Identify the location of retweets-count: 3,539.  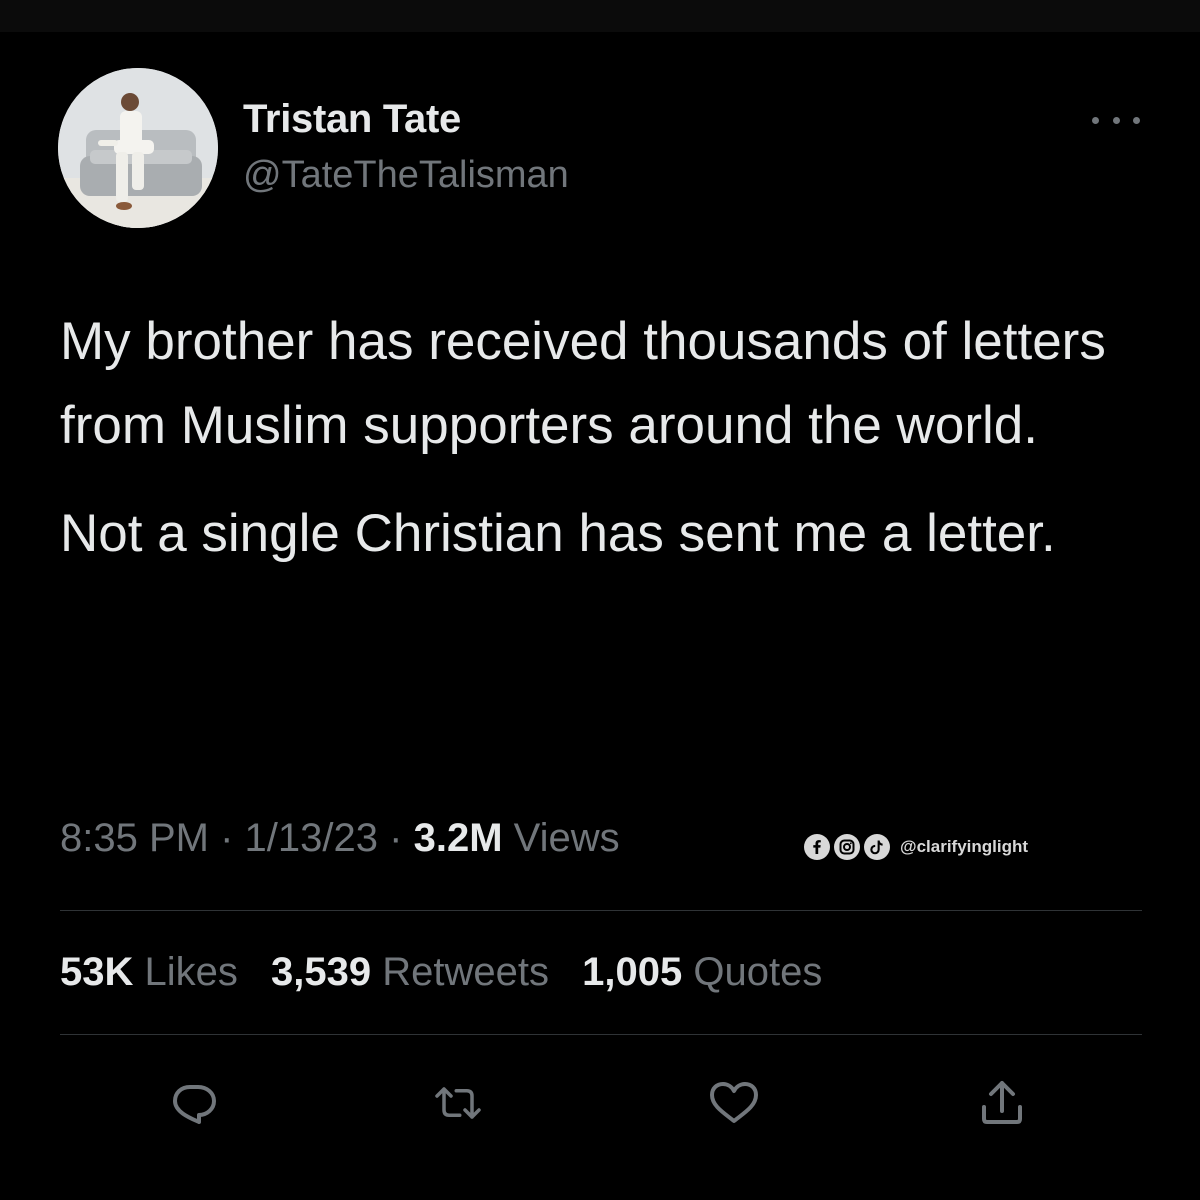
(321, 972).